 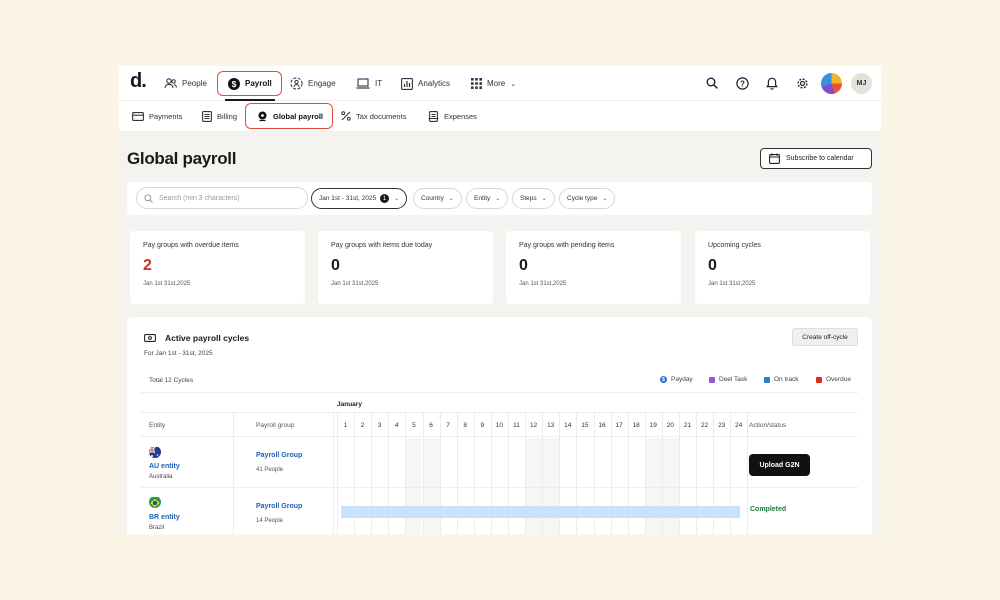 I want to click on cycle-type-filter: Cycle type ⌄, so click(x=587, y=198).